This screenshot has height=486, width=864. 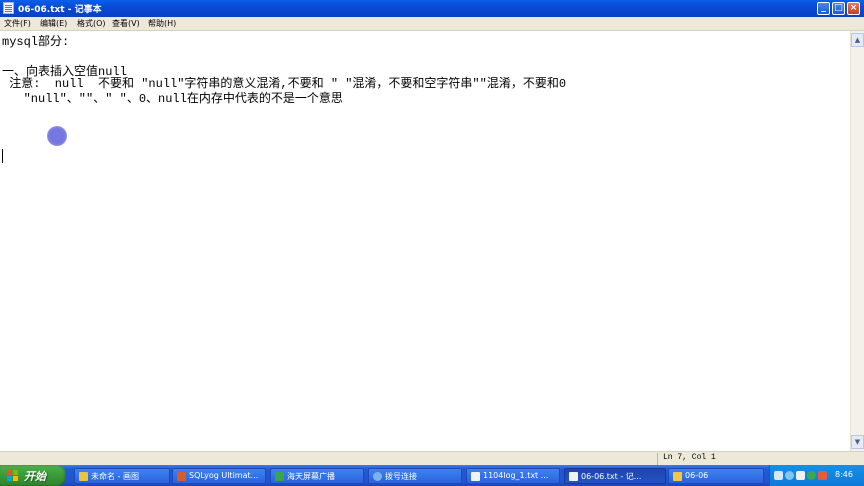 What do you see at coordinates (857, 442) in the screenshot?
I see `scroll-down-arrow-icon: ▼` at bounding box center [857, 442].